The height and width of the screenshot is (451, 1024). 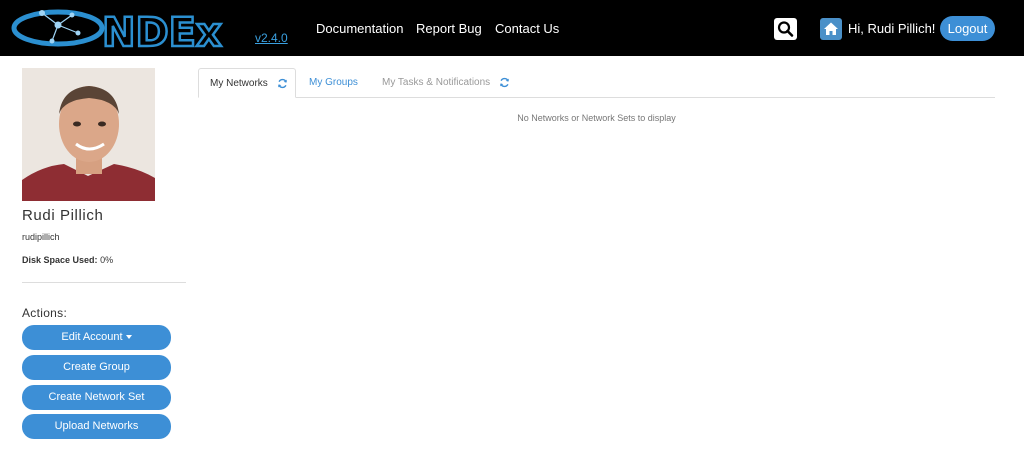 I want to click on disk-usage-value: 0%, so click(x=107, y=260).